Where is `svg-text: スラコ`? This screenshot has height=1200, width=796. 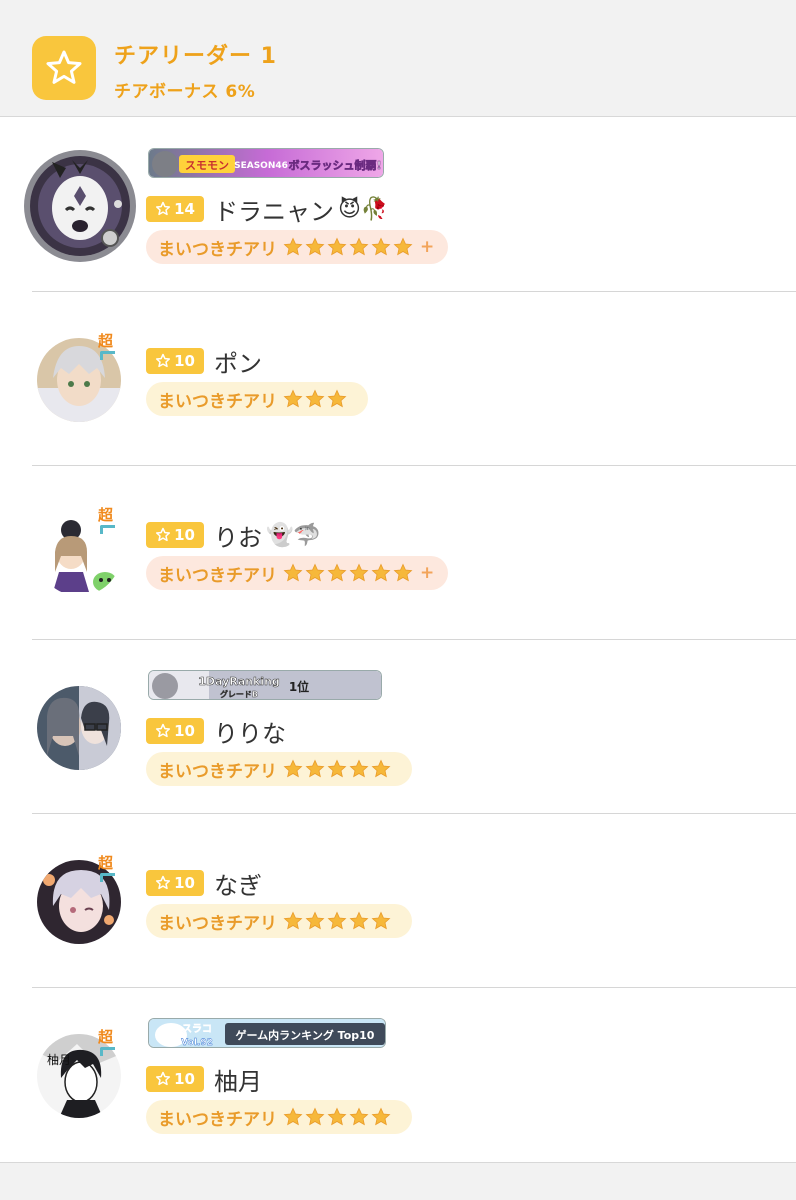 svg-text: スラコ is located at coordinates (197, 1029).